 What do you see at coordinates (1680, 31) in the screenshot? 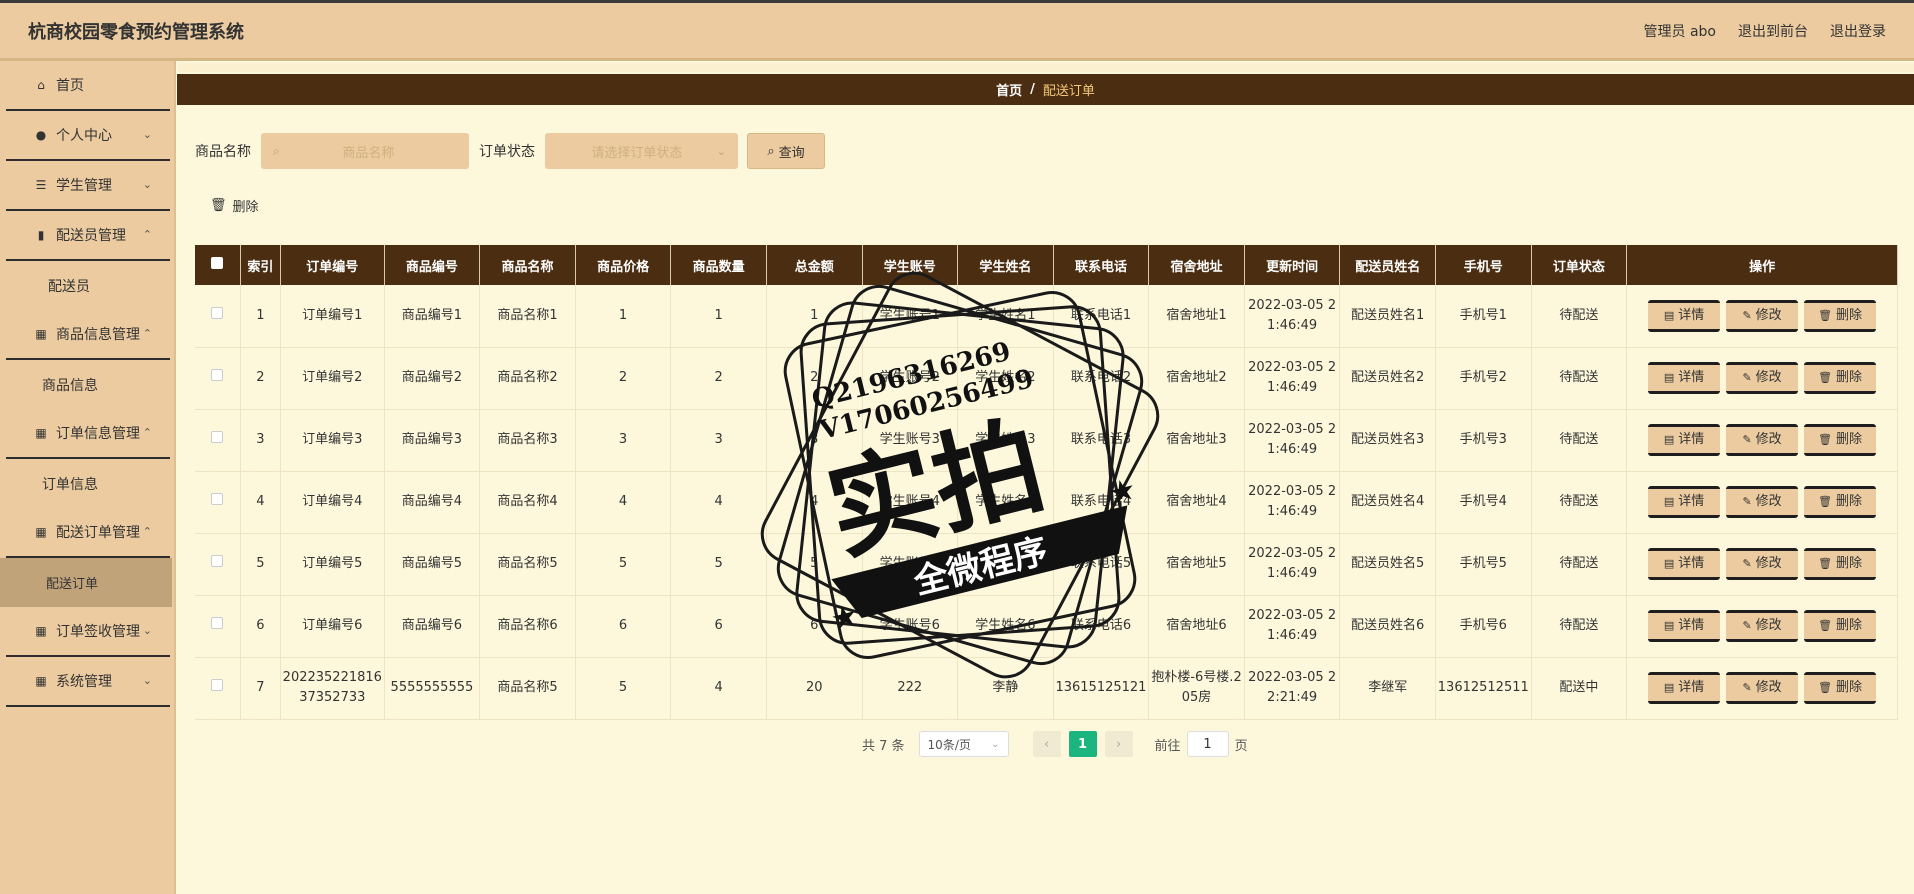
I see `admin-user-label: 管理员 abo` at bounding box center [1680, 31].